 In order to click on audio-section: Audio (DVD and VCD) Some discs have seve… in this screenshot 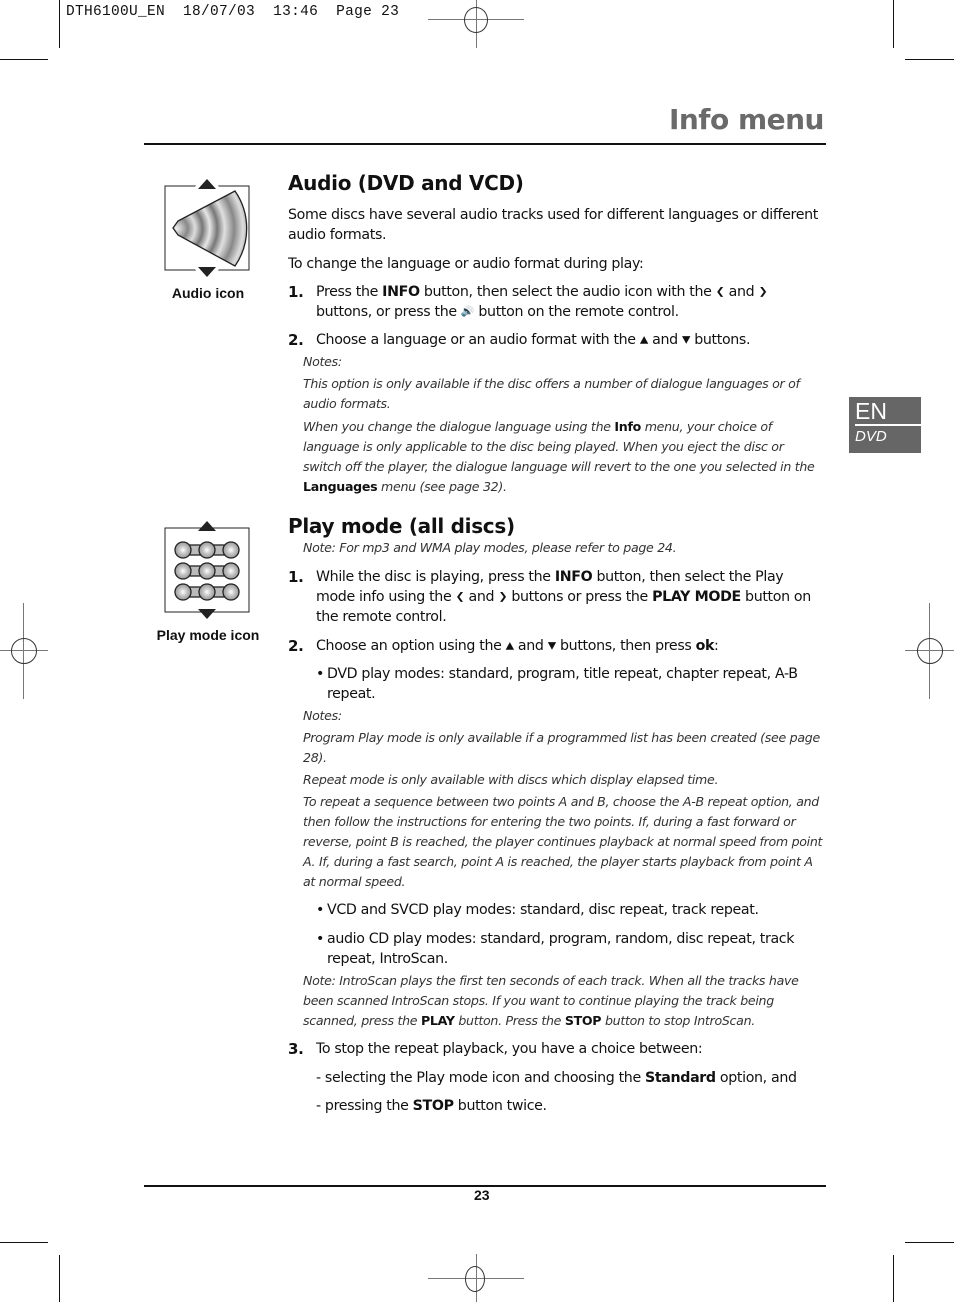, I will do `click(555, 334)`.